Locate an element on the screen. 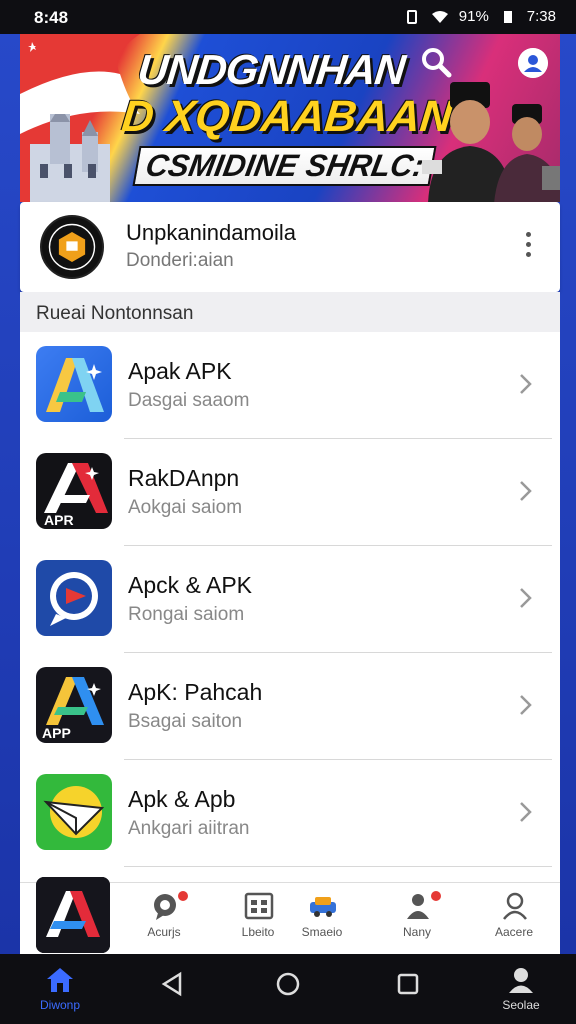  bottom-tab-bar: Acurjs Lbeito Smaeio Nany Aacere is located at coordinates (290, 916).